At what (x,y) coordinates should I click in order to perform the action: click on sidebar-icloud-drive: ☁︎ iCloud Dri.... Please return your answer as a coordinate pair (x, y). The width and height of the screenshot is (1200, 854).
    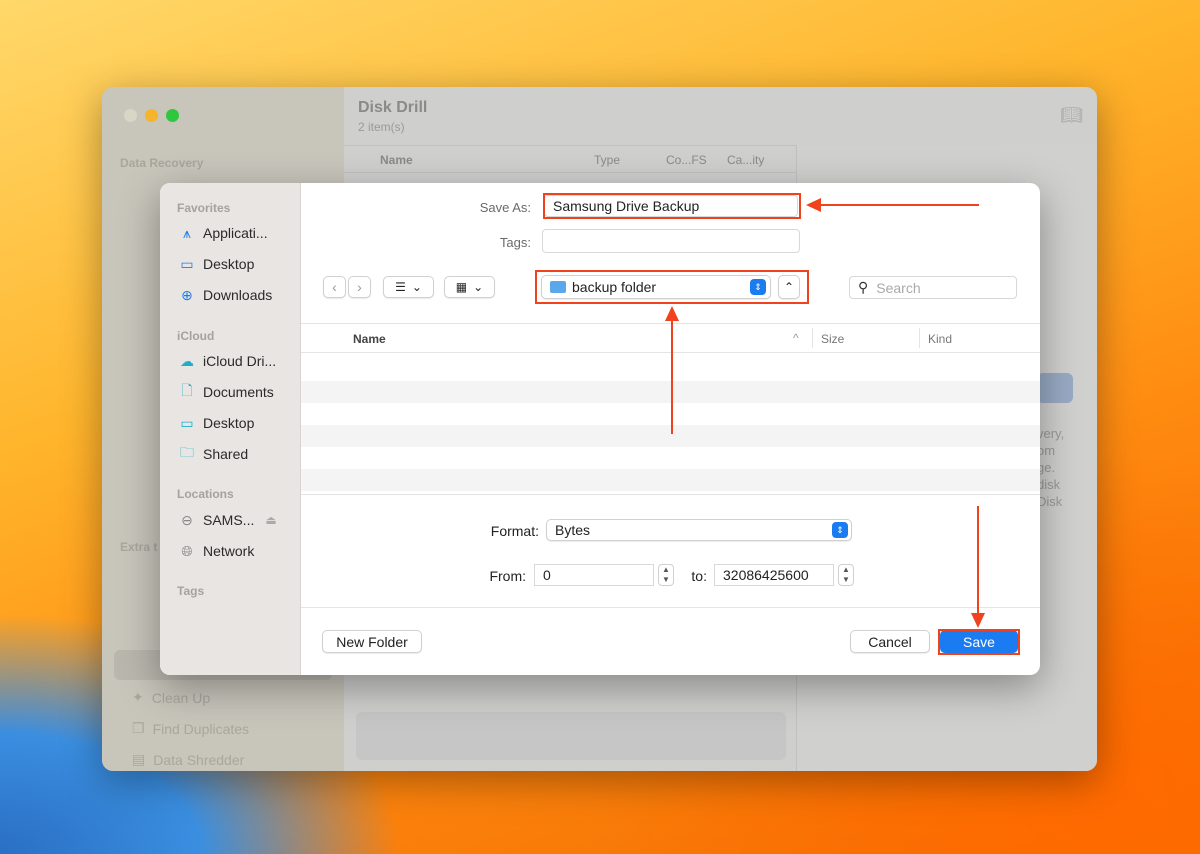
    Looking at the image, I should click on (238, 361).